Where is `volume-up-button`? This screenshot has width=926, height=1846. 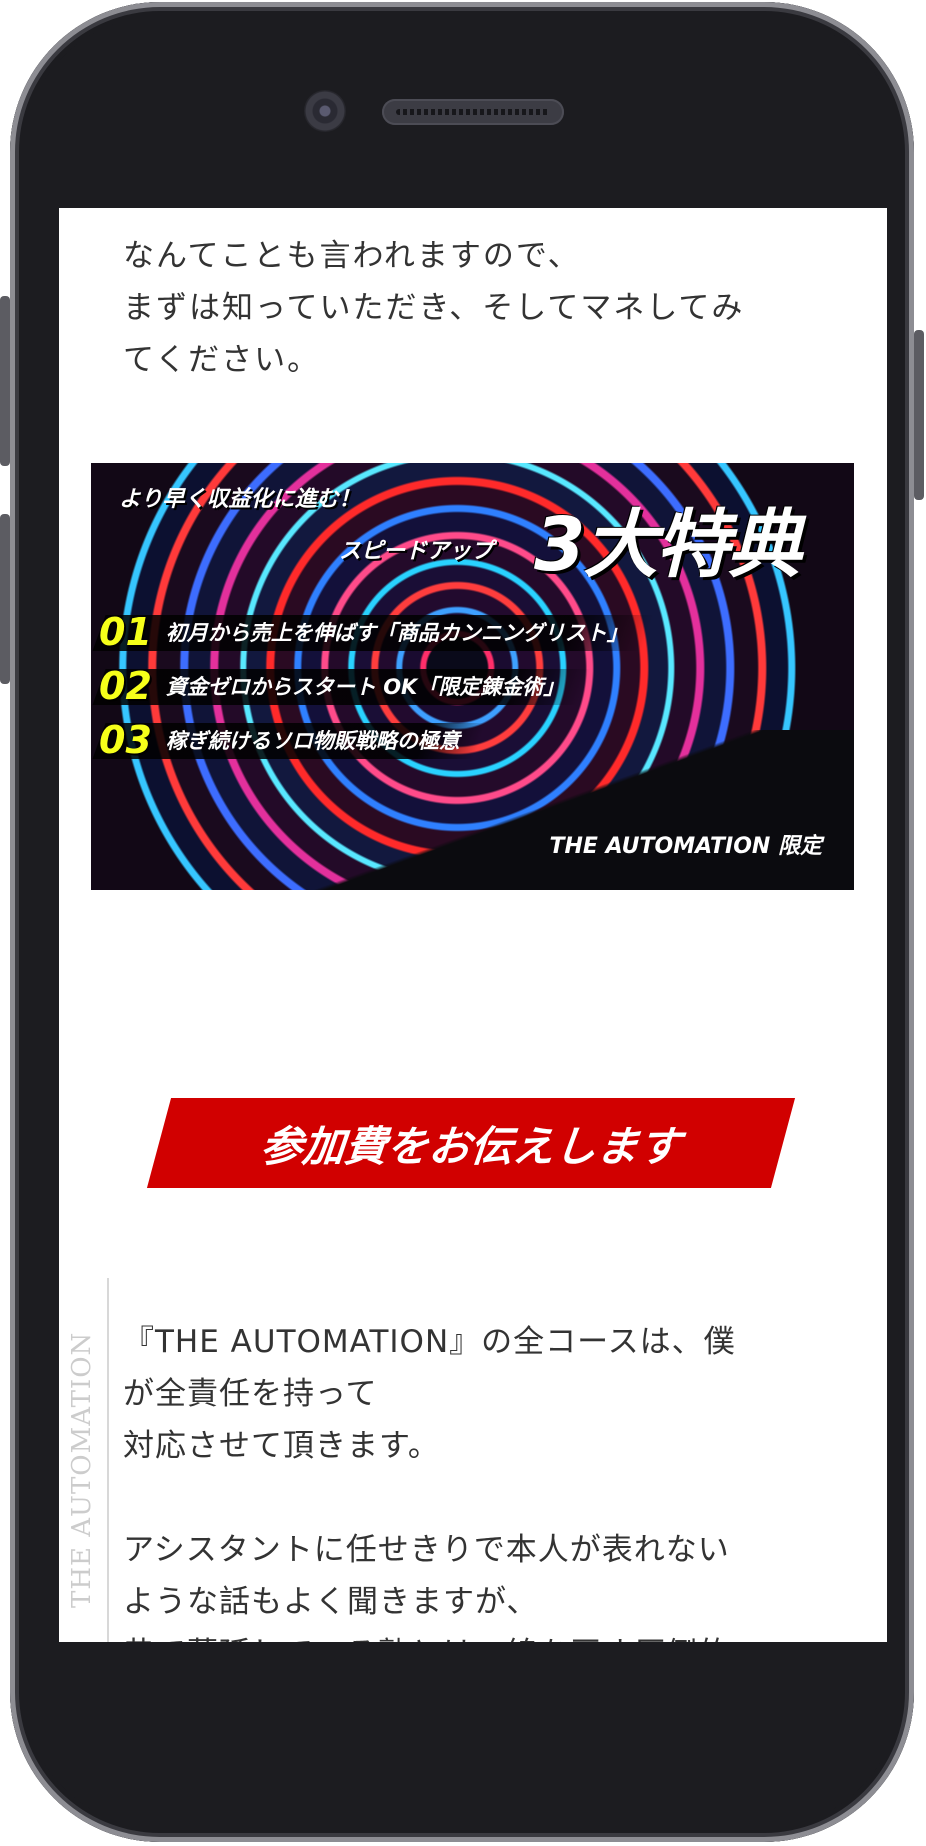
volume-up-button is located at coordinates (5, 381).